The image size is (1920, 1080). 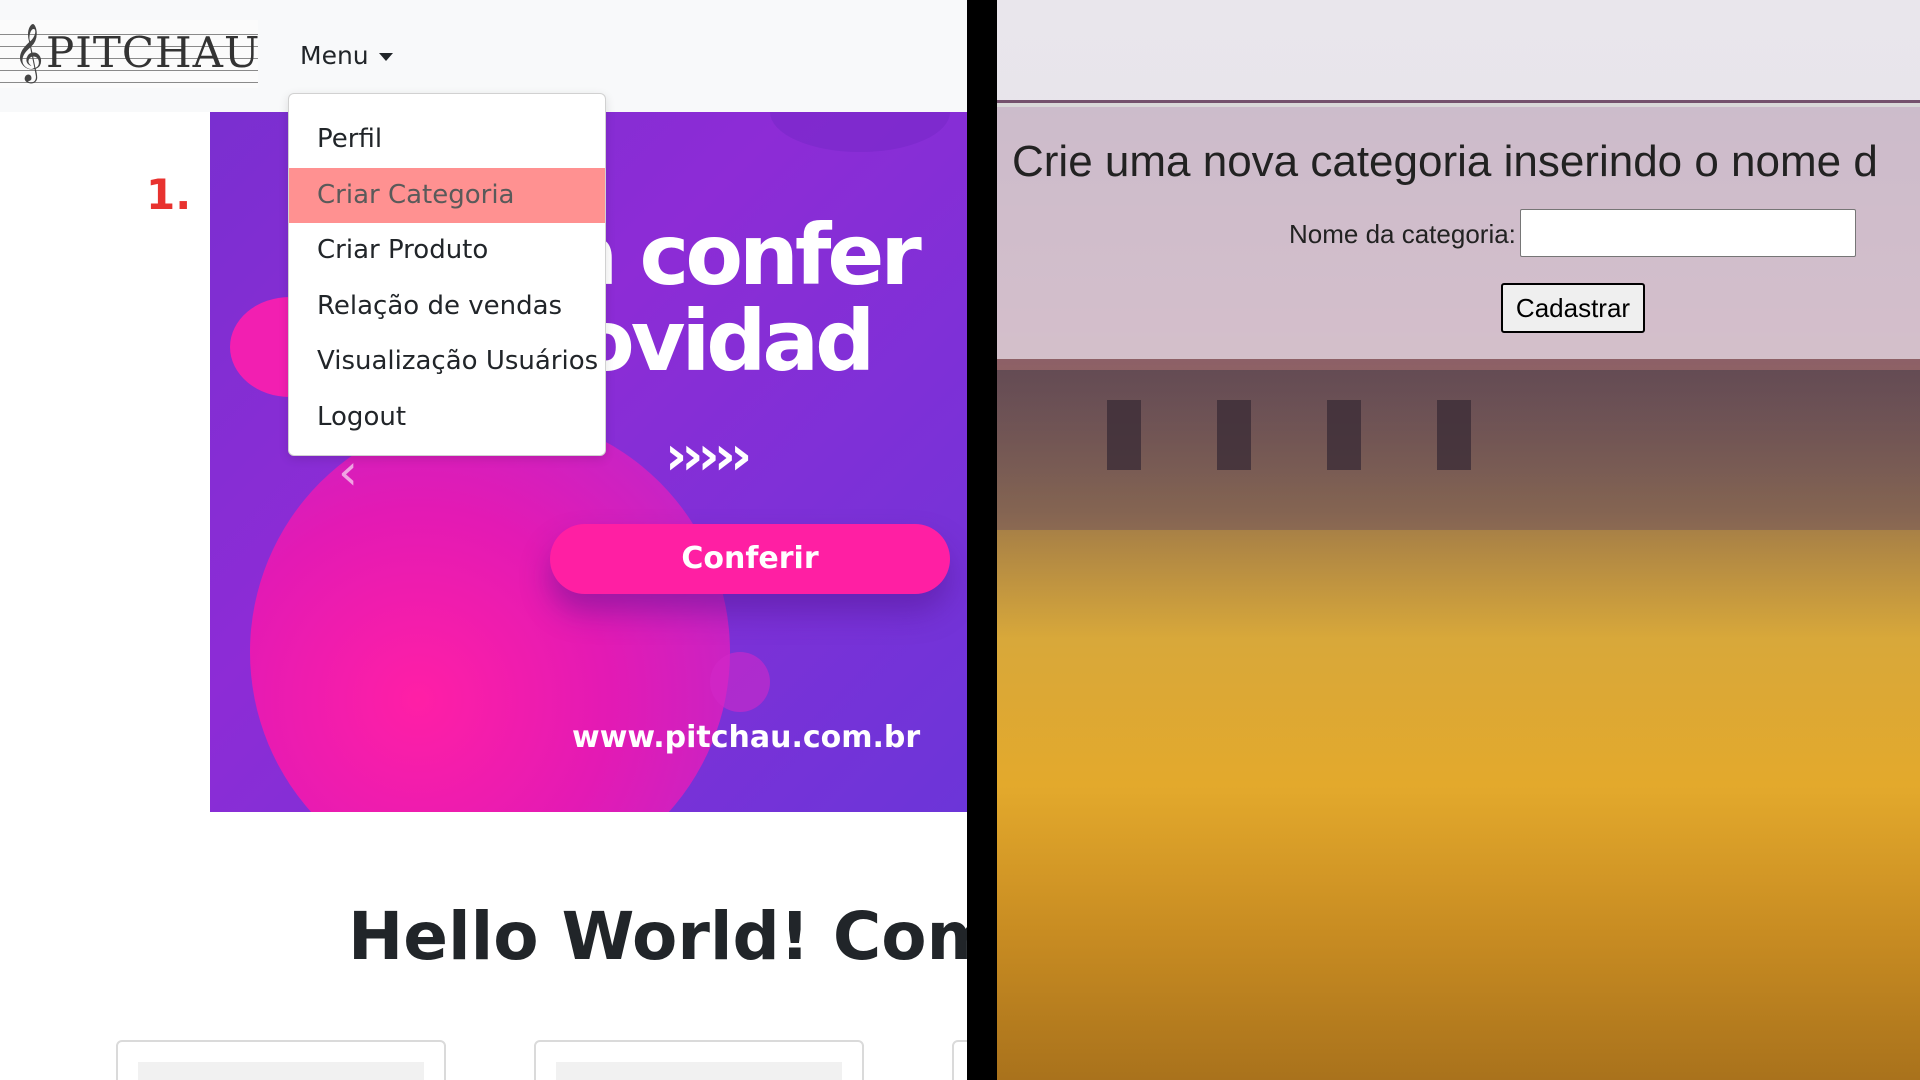 I want to click on category-name-label: Nome da categoria:, so click(x=1402, y=234).